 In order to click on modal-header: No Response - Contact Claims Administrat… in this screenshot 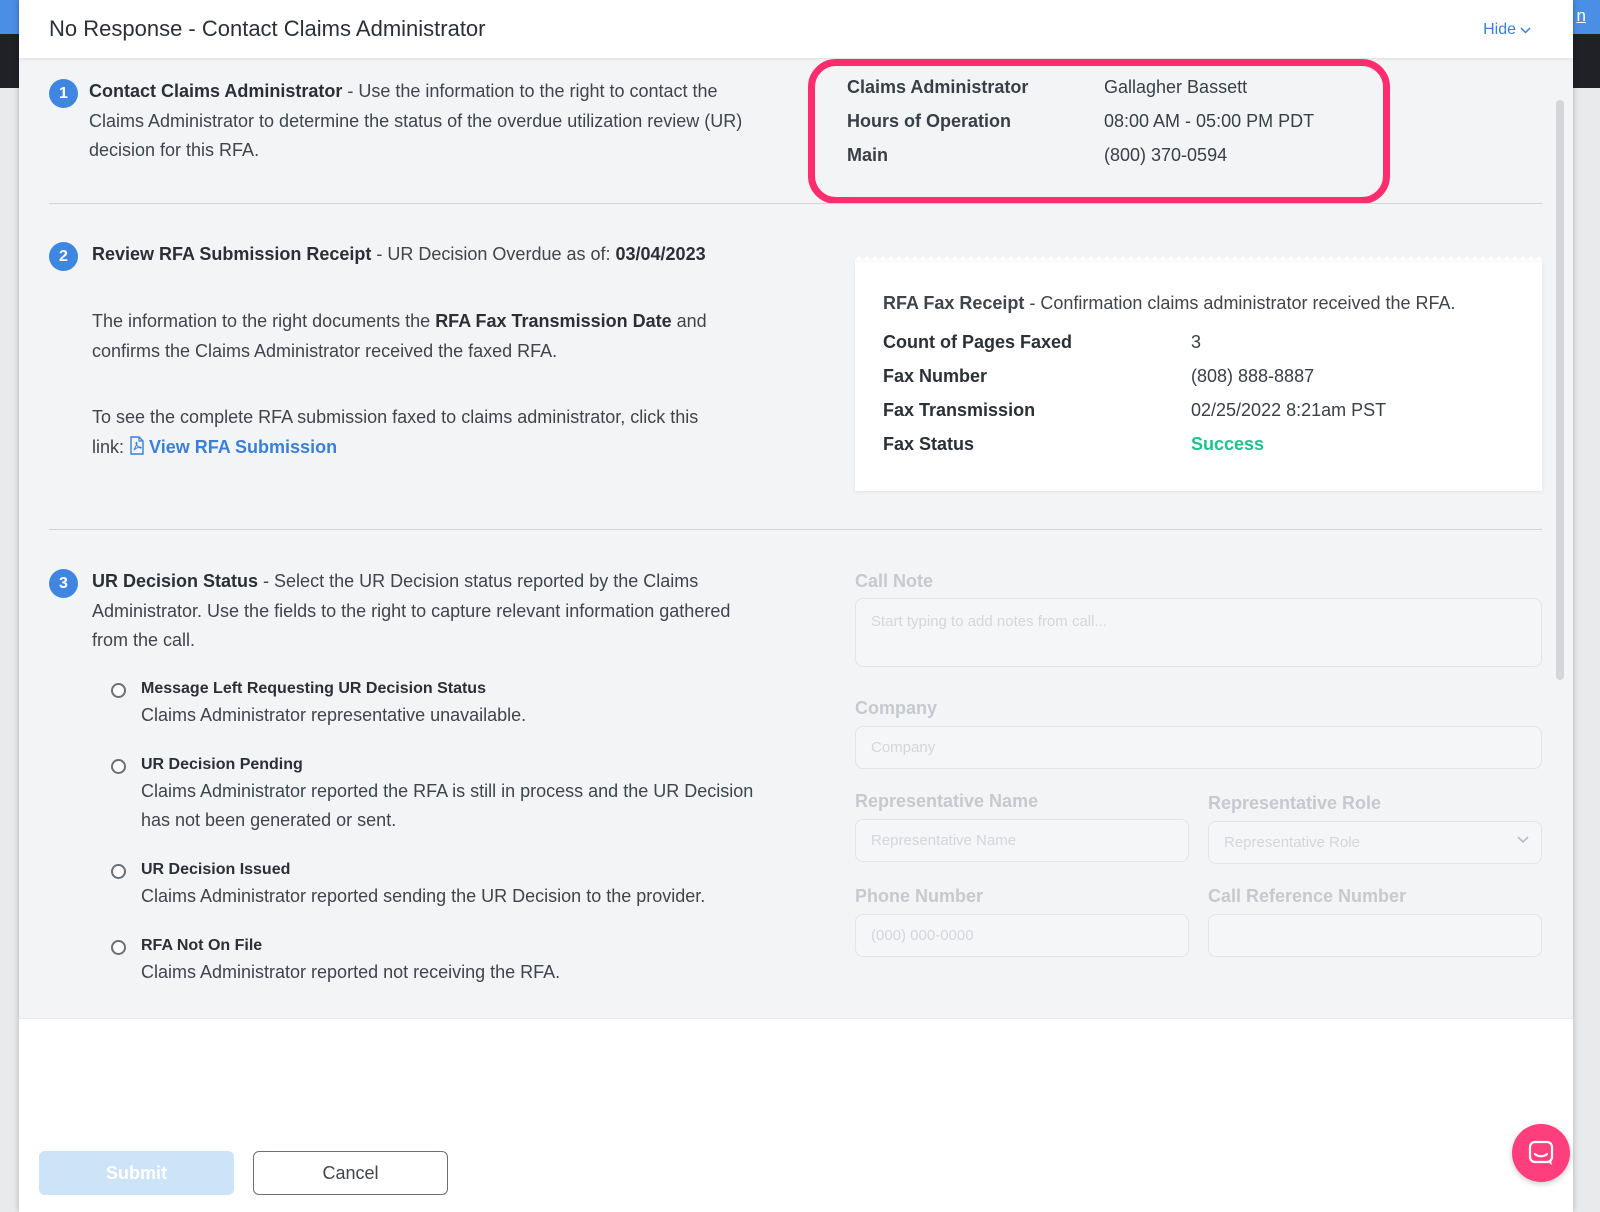, I will do `click(796, 29)`.